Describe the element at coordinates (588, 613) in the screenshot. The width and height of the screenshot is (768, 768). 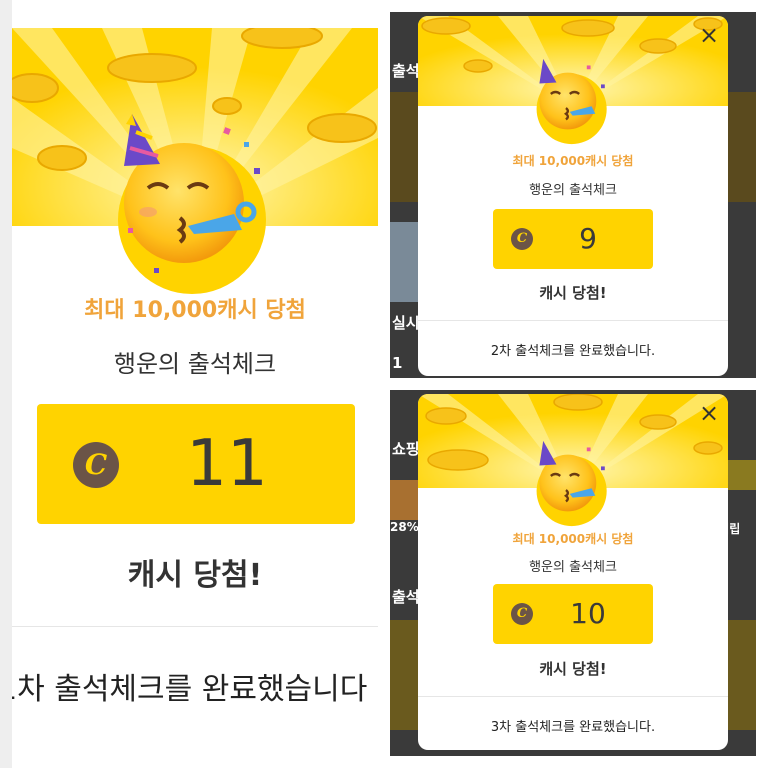
I see `cash-amount: 10` at that location.